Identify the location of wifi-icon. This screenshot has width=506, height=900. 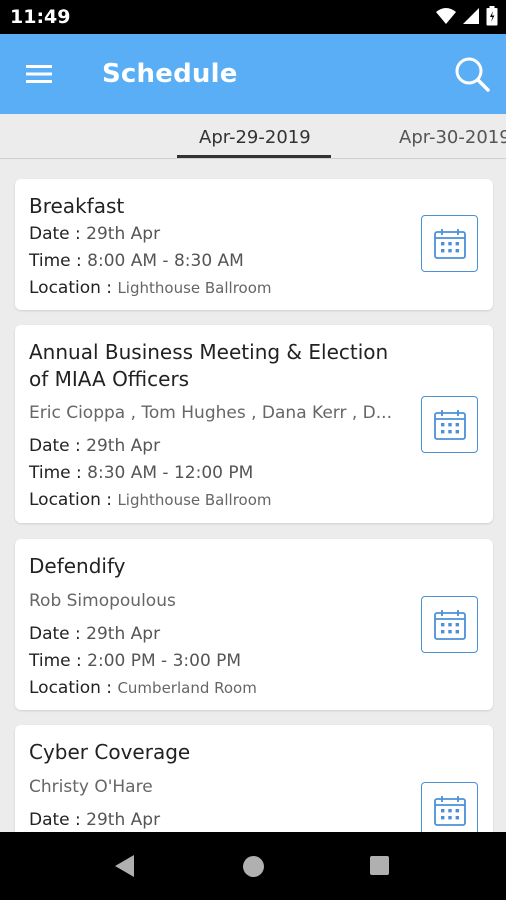
(446, 16).